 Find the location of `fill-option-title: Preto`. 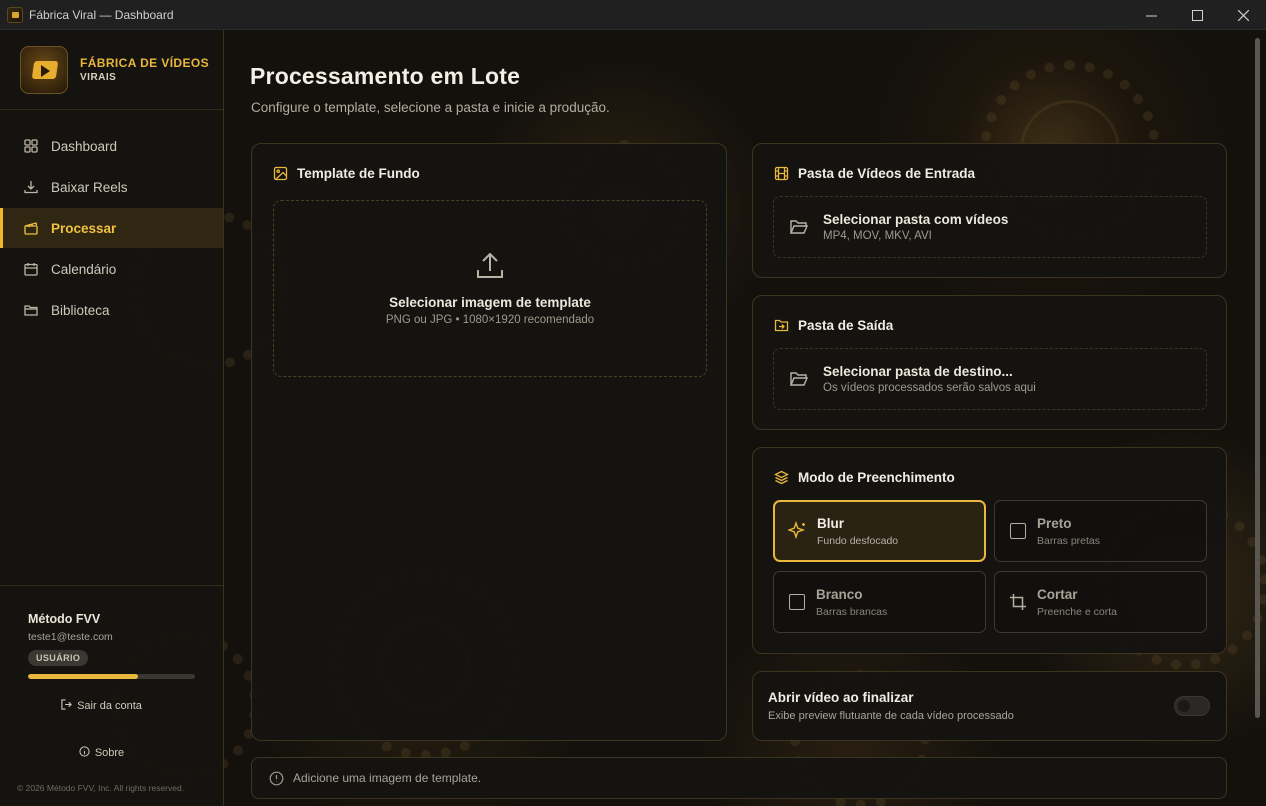

fill-option-title: Preto is located at coordinates (1054, 523).